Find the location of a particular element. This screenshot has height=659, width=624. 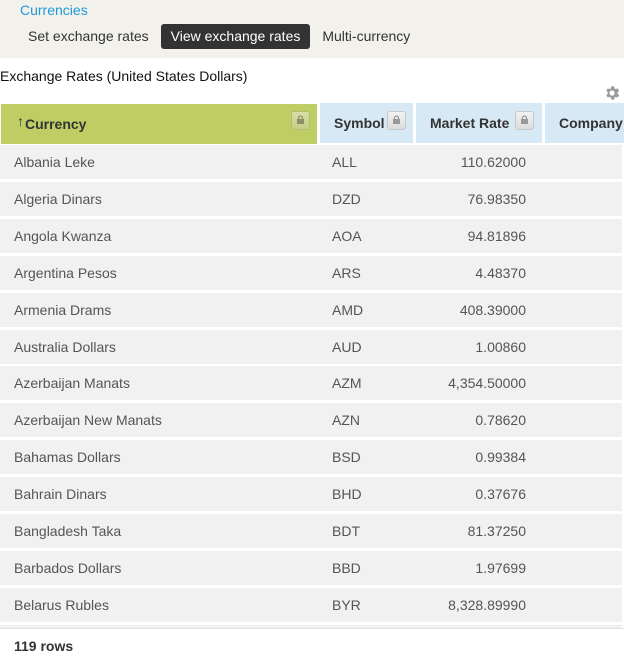

cell-currency: Bangladesh Taka is located at coordinates (68, 531).